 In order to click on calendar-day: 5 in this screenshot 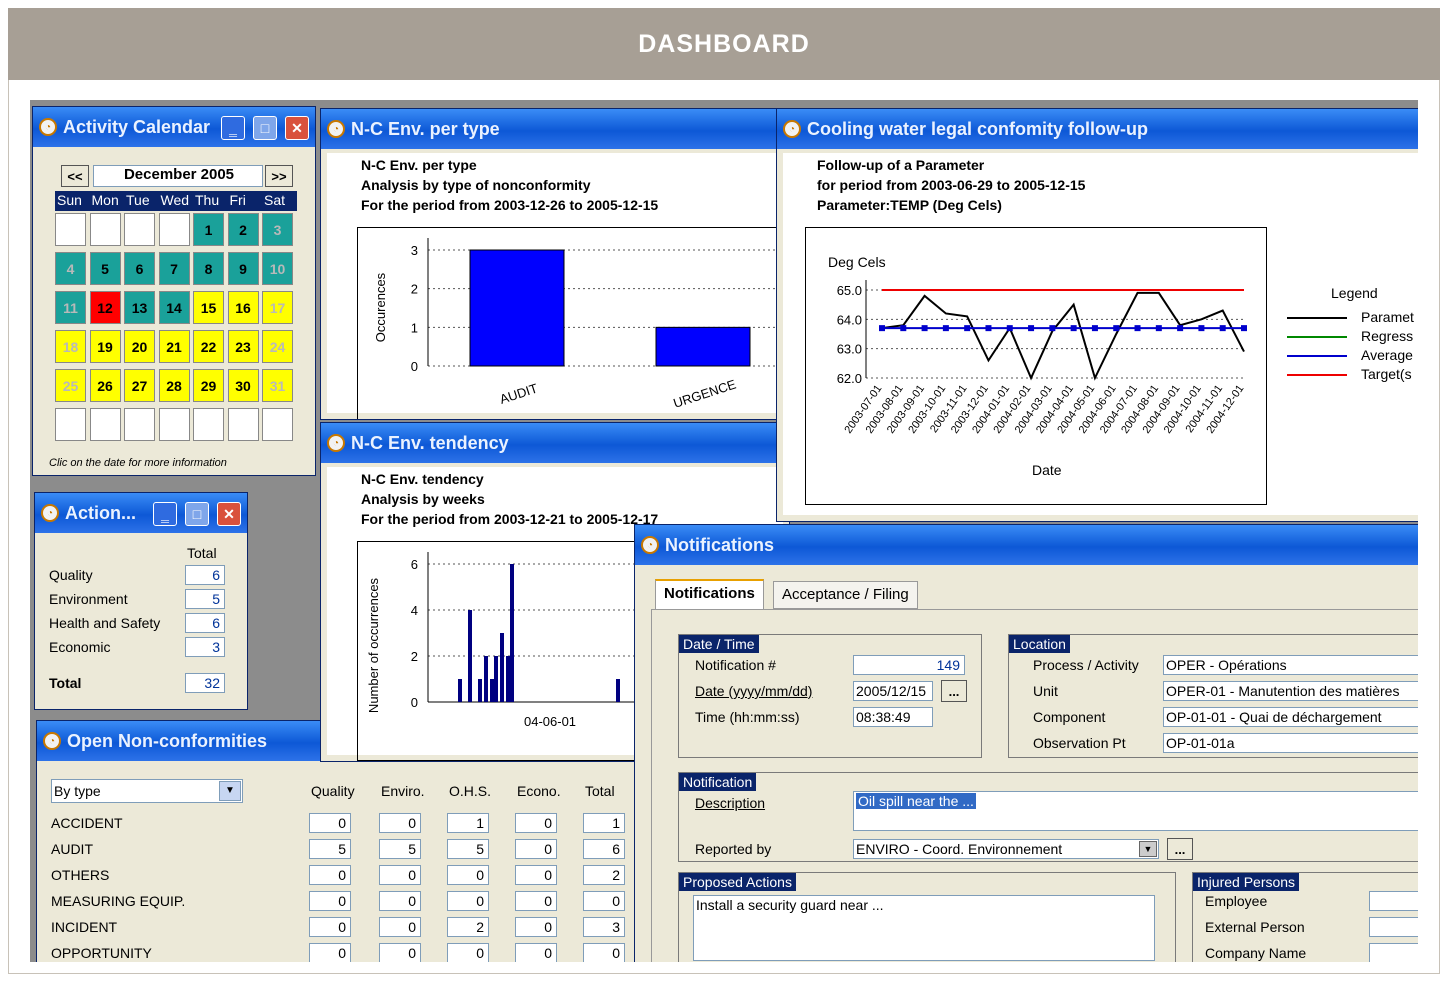, I will do `click(105, 268)`.